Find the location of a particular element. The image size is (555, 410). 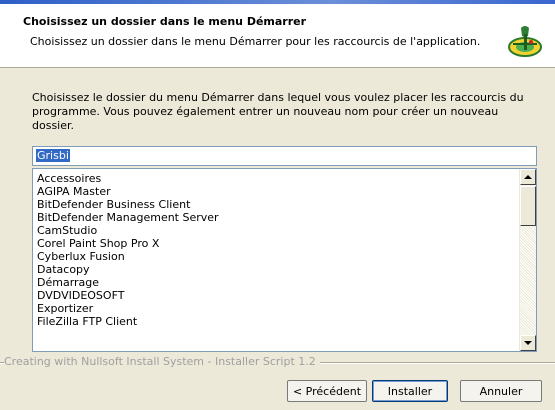

folder-list-item: Exportizer is located at coordinates (128, 308).